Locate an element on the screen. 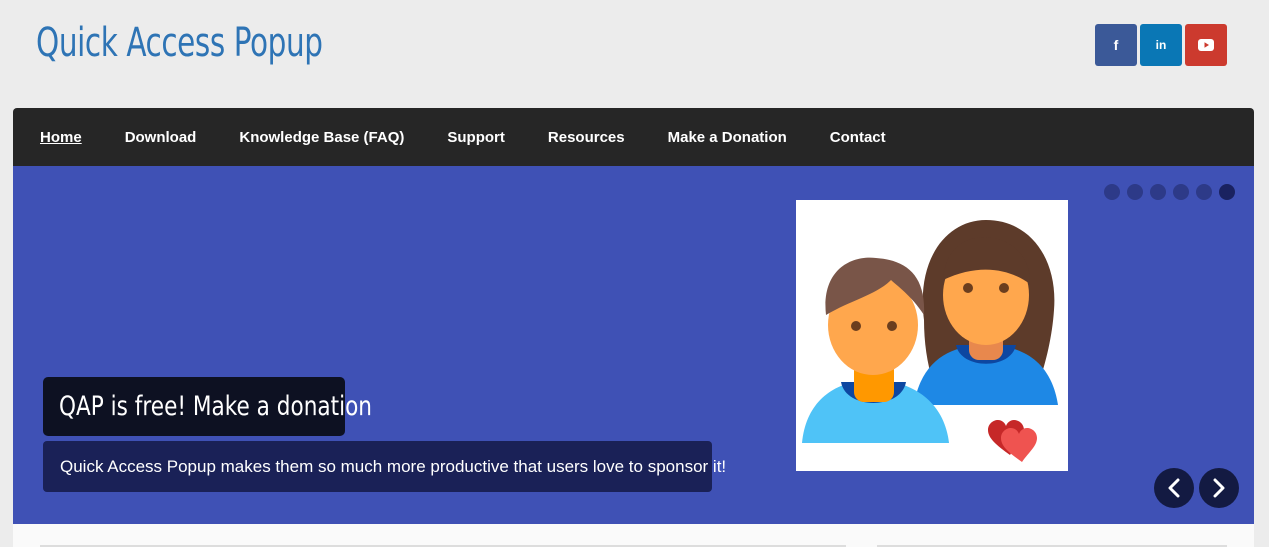  slider-next-button is located at coordinates (1219, 488).